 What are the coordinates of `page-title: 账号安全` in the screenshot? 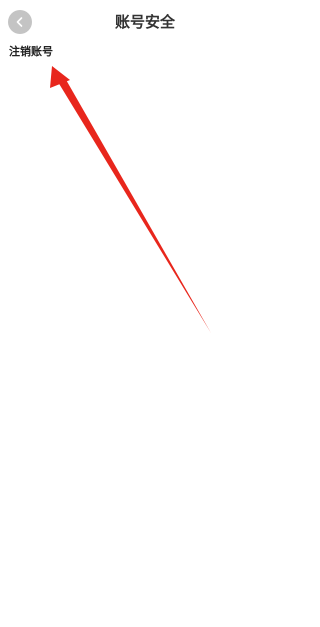 It's located at (144, 22).